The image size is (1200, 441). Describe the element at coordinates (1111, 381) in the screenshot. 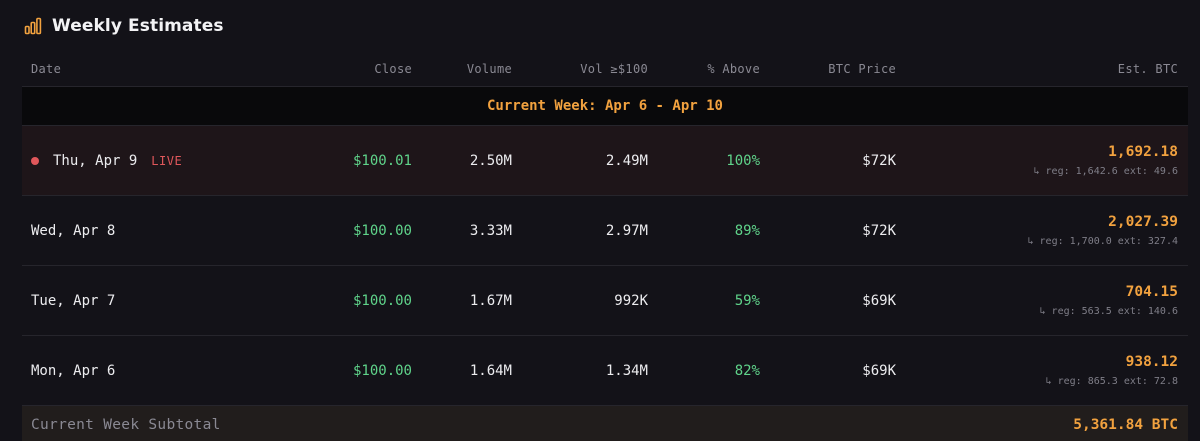

I see `est-btc-breakdown: ↳ reg: 865.3 ext: 72.8` at that location.